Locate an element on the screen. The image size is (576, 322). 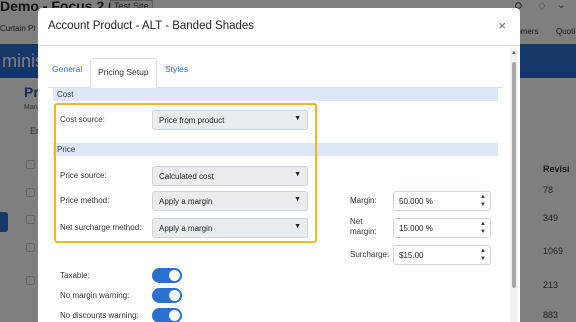
section-cost: Cost is located at coordinates (275, 94).